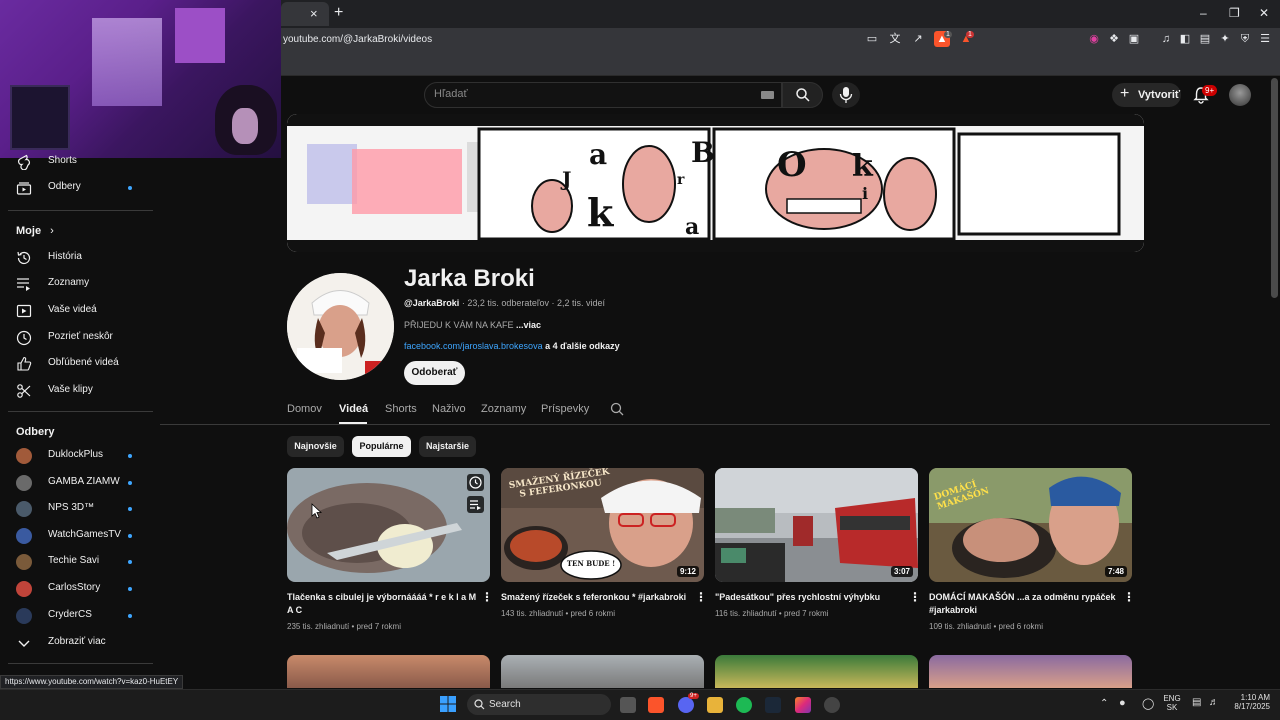 Image resolution: width=1280 pixels, height=720 pixels. Describe the element at coordinates (451, 94) in the screenshot. I see `search-input: Hľadať` at that location.